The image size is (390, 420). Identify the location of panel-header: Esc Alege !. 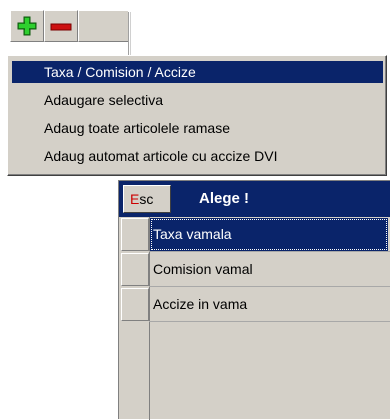
(254, 199).